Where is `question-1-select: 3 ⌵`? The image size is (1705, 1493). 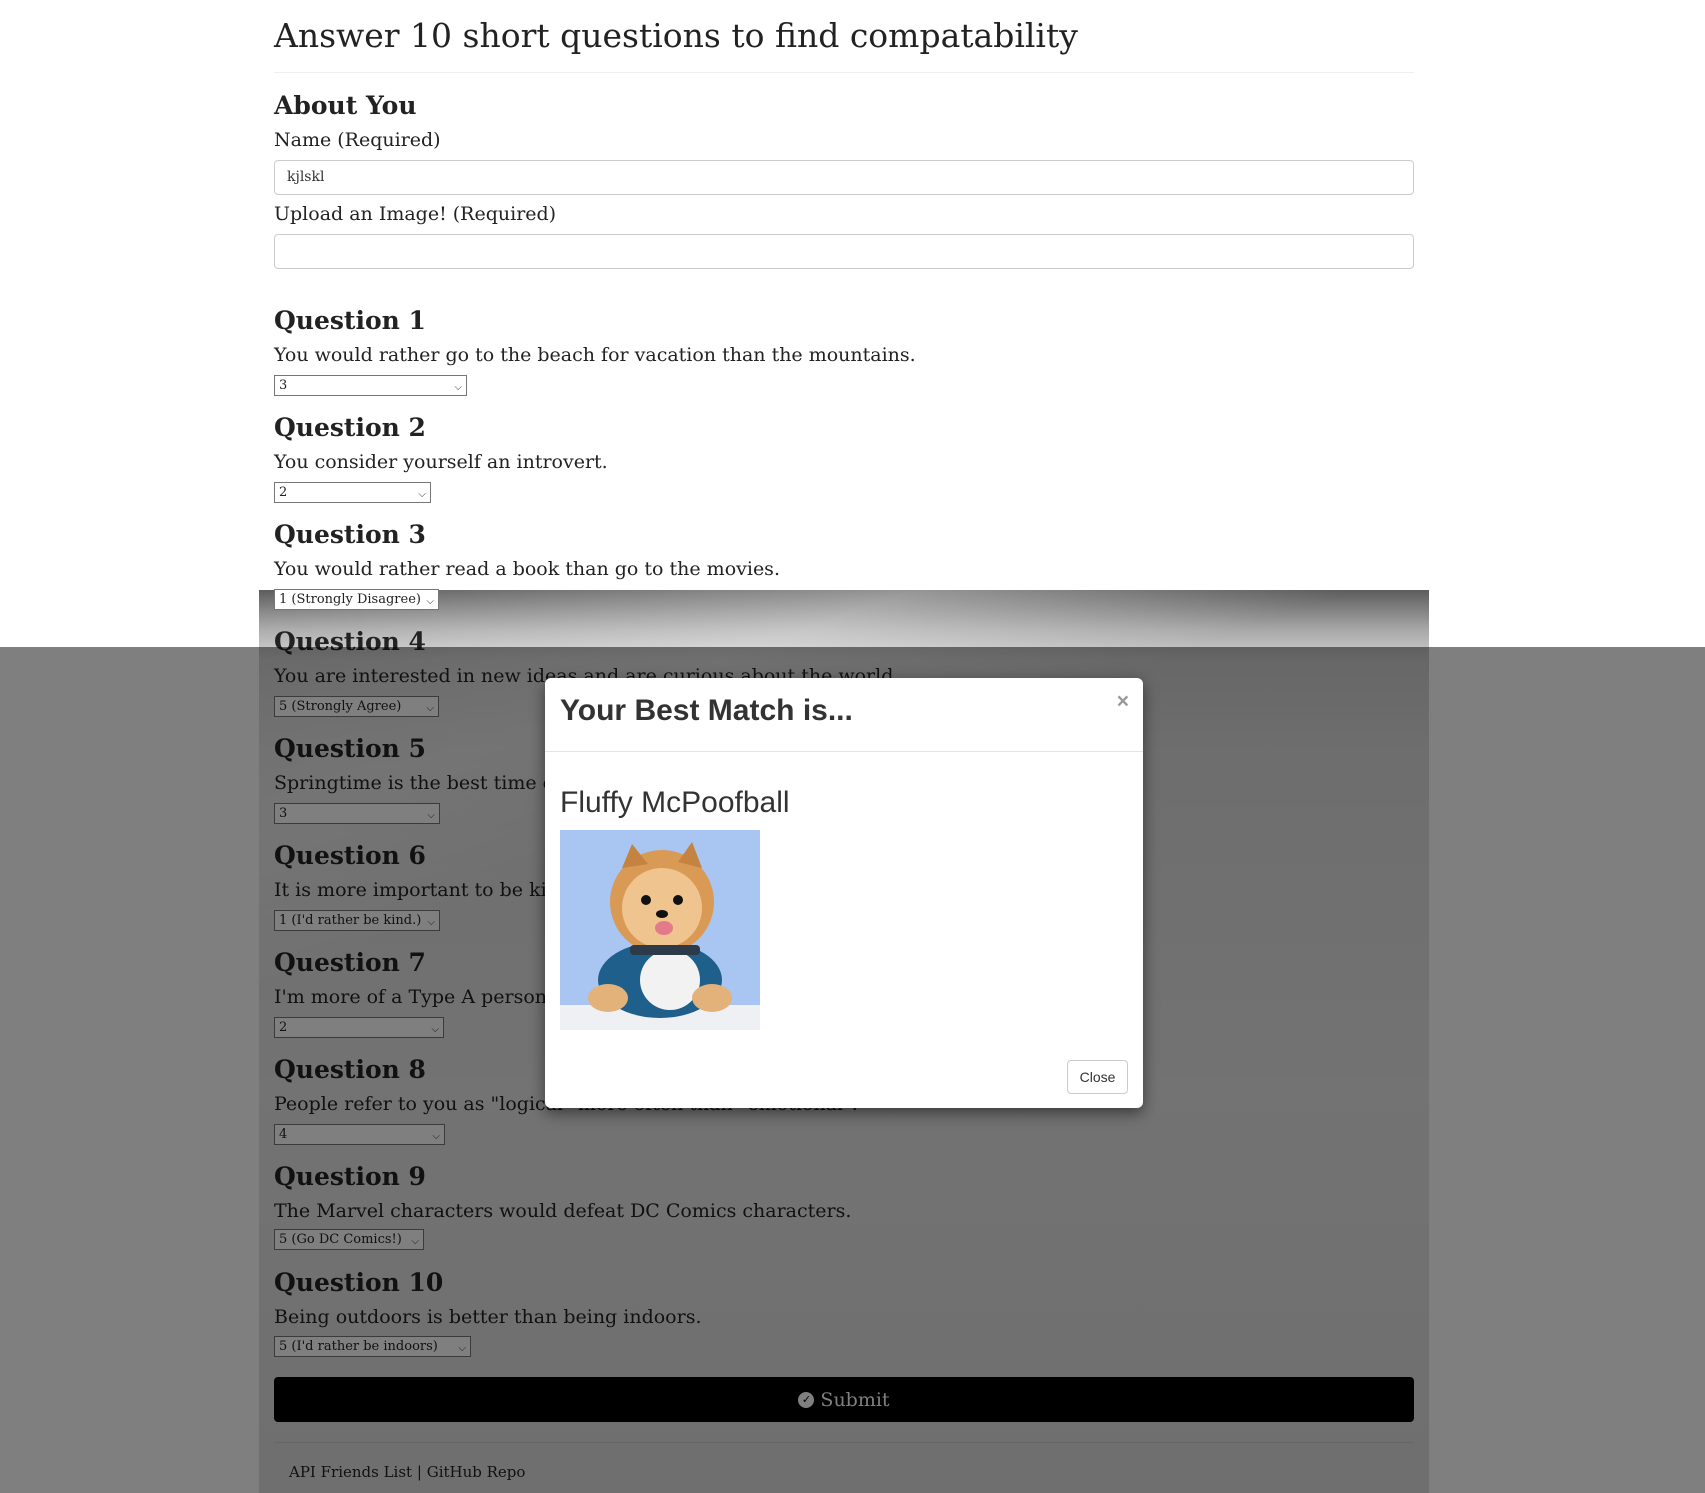 question-1-select: 3 ⌵ is located at coordinates (370, 385).